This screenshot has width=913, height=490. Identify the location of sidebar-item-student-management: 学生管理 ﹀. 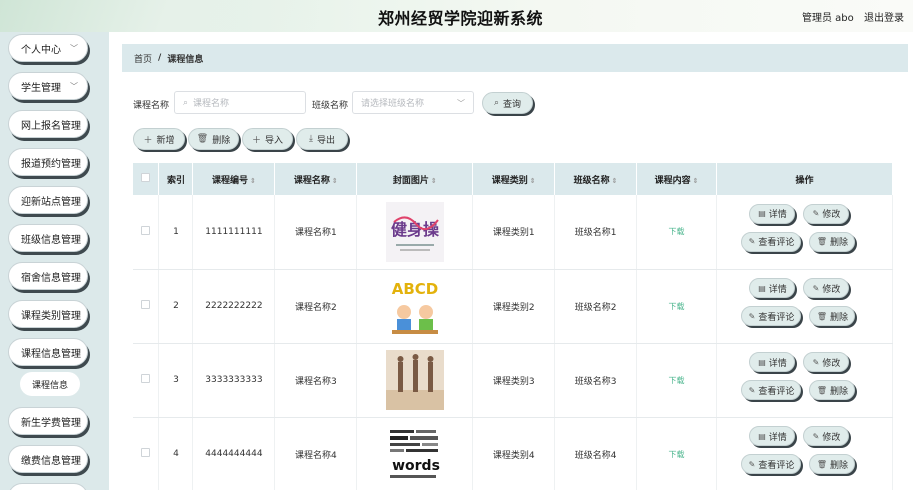
(48, 86).